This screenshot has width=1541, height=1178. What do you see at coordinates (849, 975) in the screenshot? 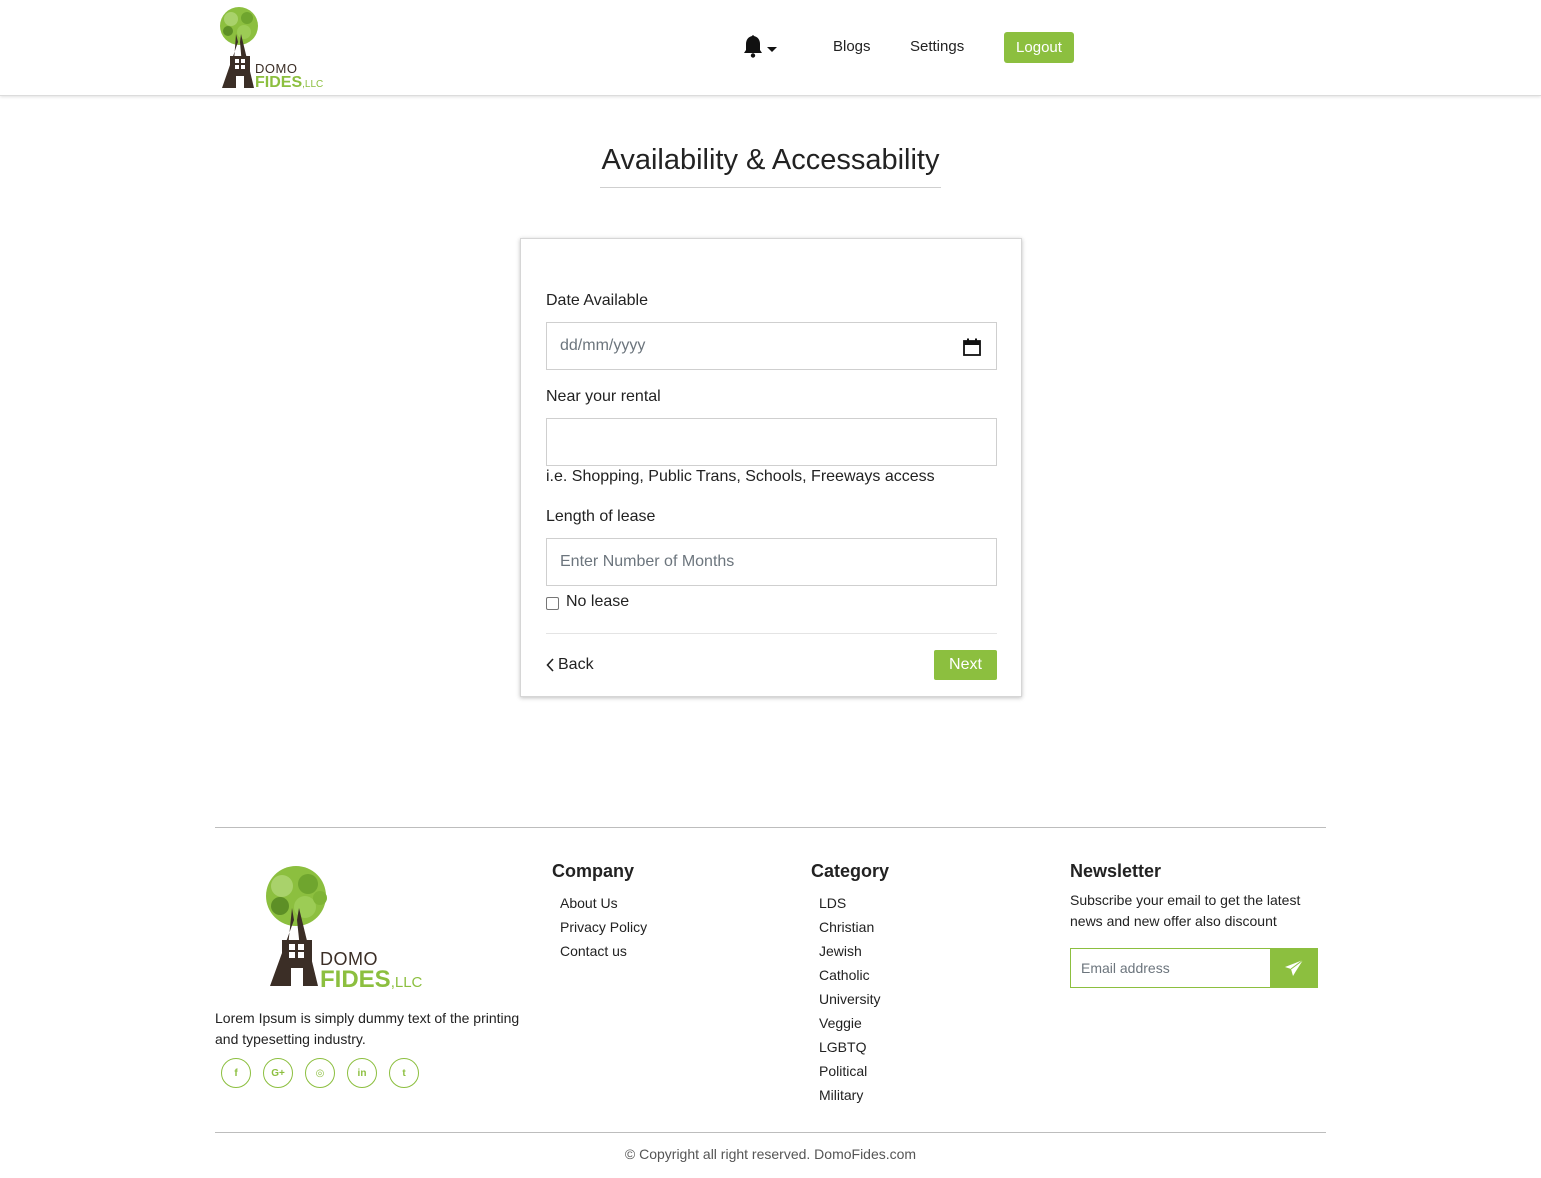
I see `footer-category-link: Catholic` at bounding box center [849, 975].